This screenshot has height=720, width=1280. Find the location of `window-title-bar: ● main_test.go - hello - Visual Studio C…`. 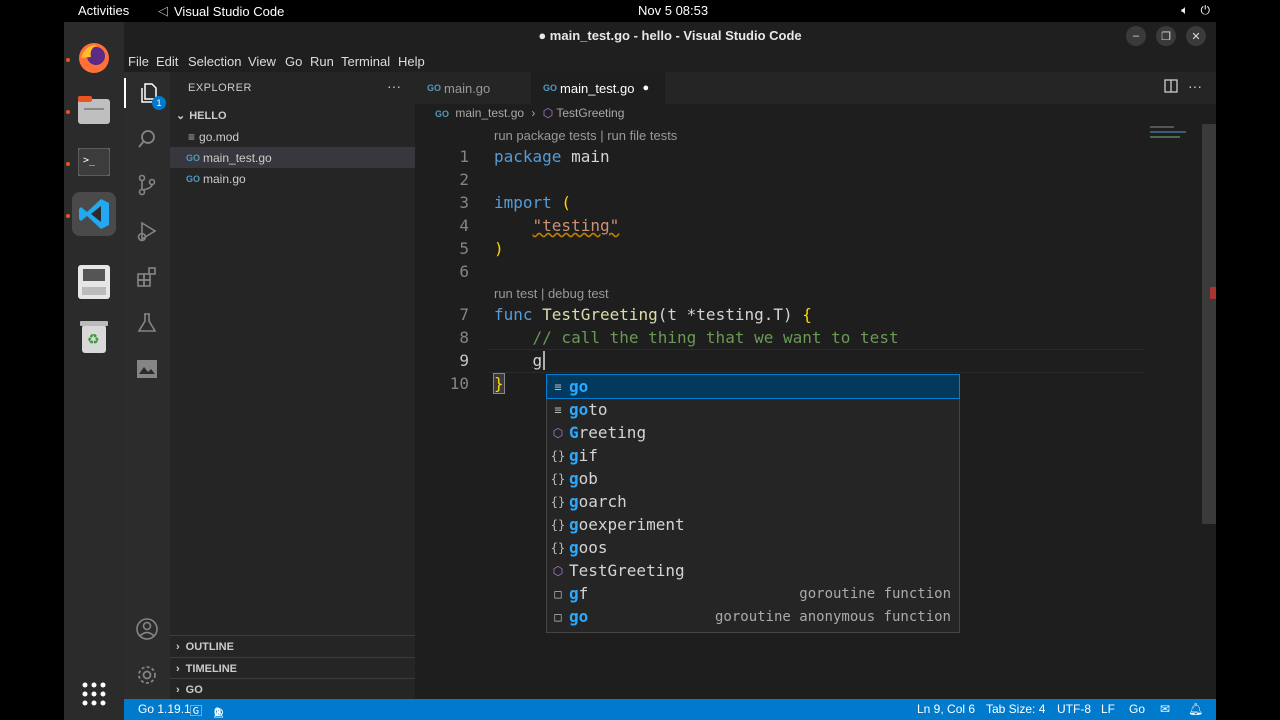

window-title-bar: ● main_test.go - hello - Visual Studio C… is located at coordinates (670, 36).